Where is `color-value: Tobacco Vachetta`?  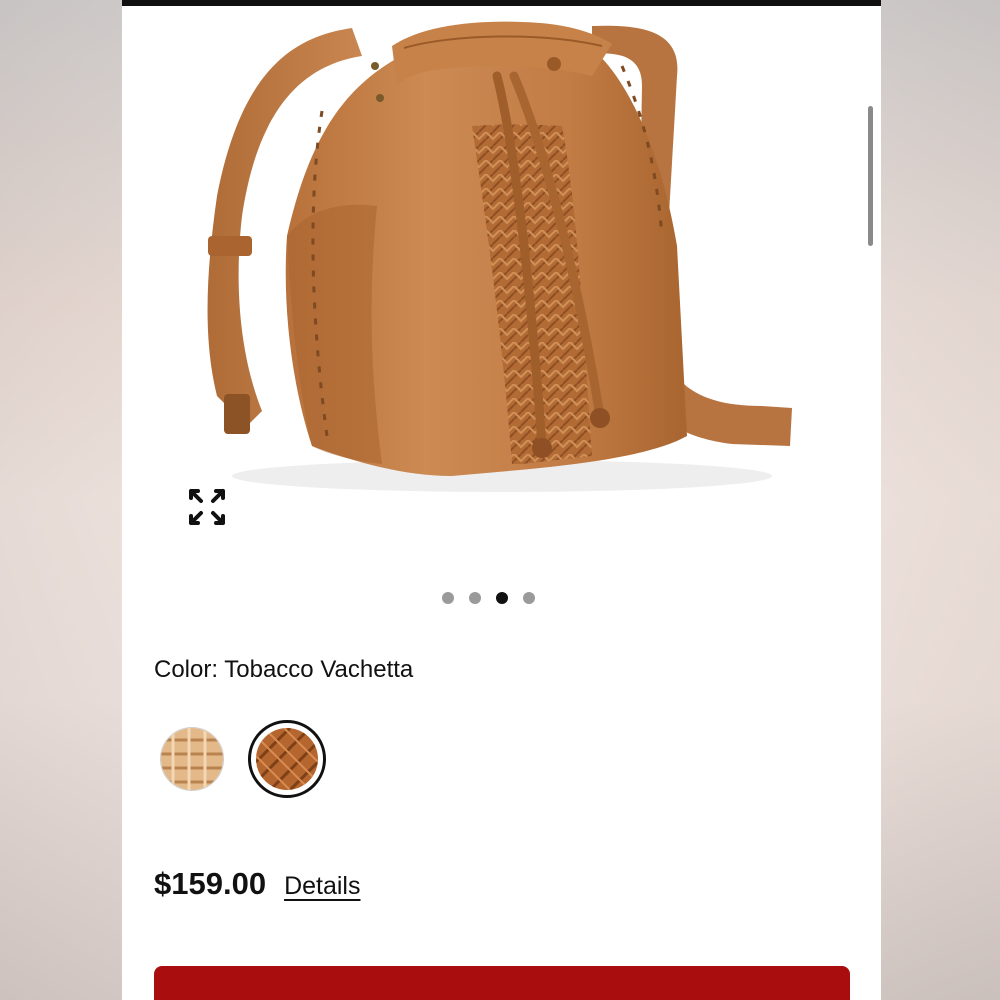
color-value: Tobacco Vachetta is located at coordinates (319, 669).